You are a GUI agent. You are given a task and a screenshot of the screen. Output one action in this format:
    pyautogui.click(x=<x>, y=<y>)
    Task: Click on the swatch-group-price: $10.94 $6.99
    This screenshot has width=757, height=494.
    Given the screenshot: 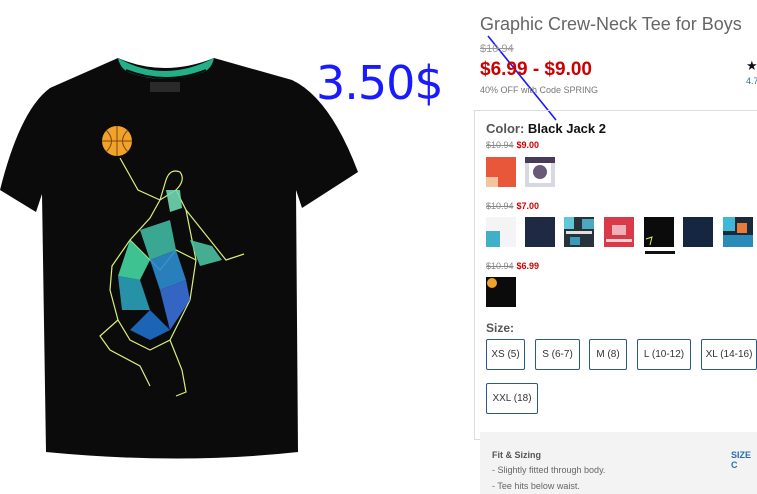 What is the action you would take?
    pyautogui.click(x=512, y=266)
    